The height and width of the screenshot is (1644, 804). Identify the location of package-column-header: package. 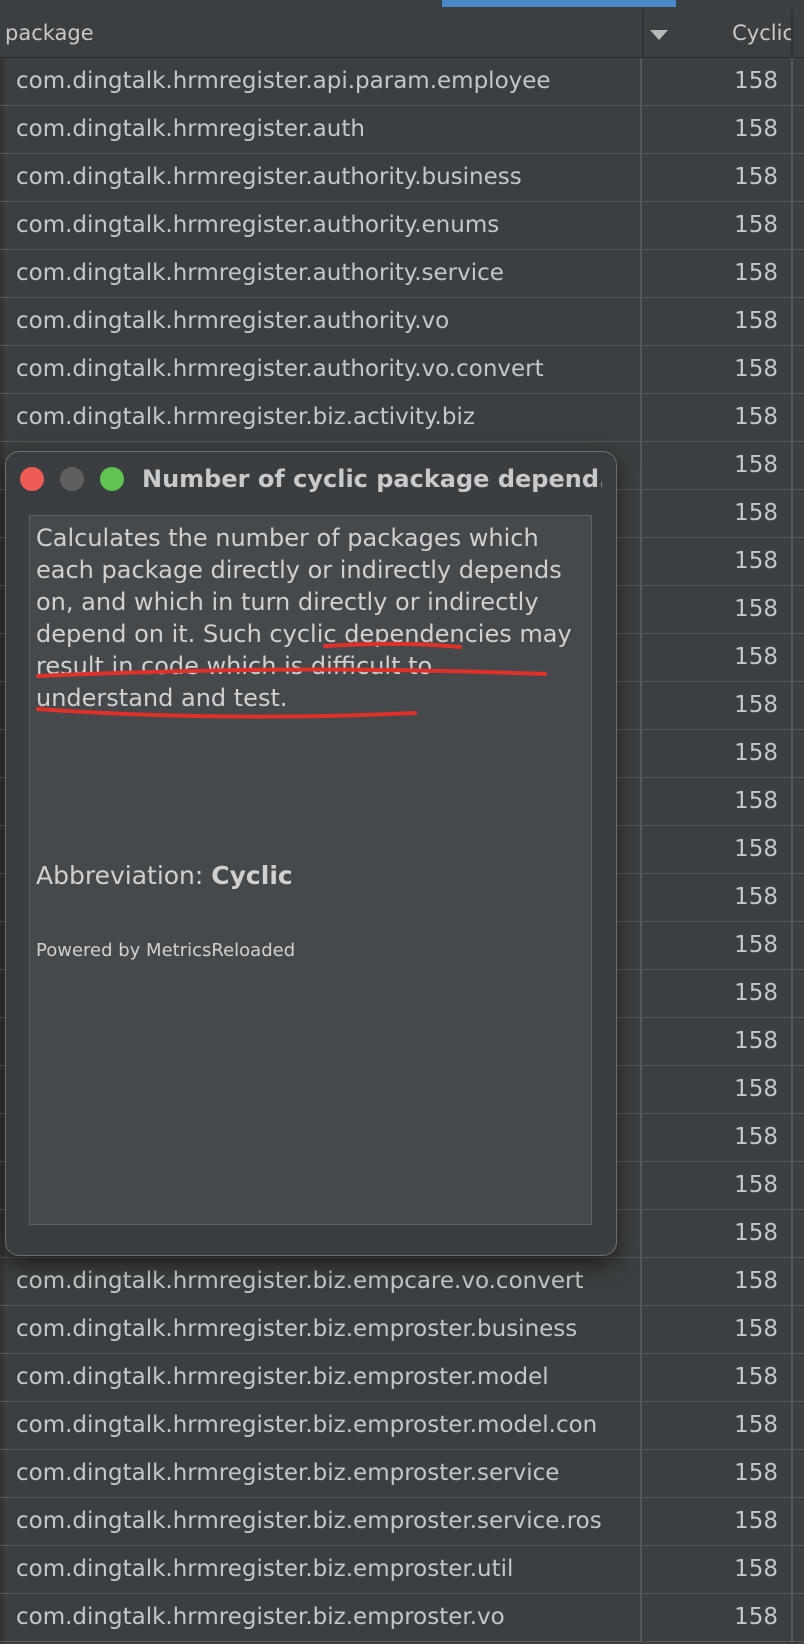
(49, 34).